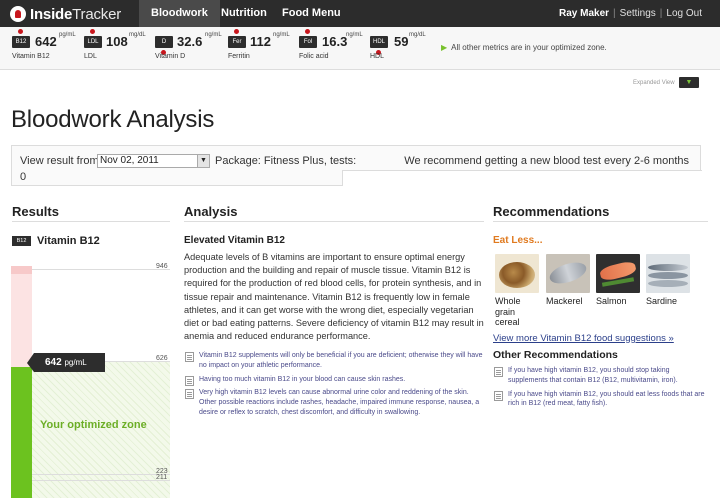  What do you see at coordinates (583, 338) in the screenshot?
I see `view-more-food-link: View more Vitamin B12 food suggestions »` at bounding box center [583, 338].